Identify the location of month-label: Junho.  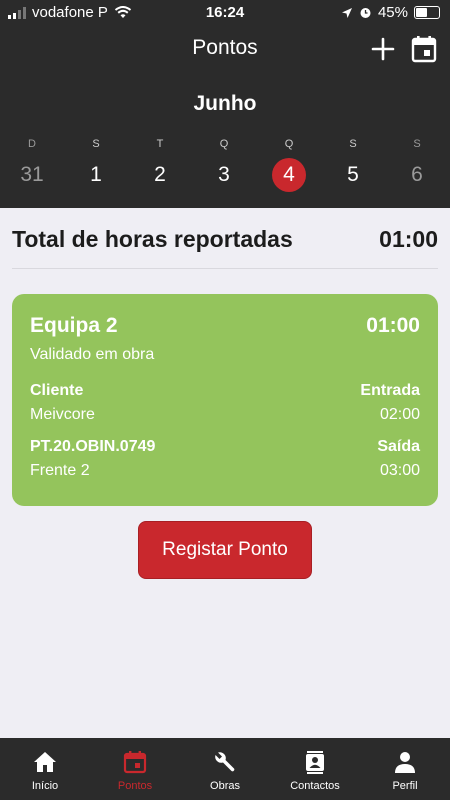
(225, 103).